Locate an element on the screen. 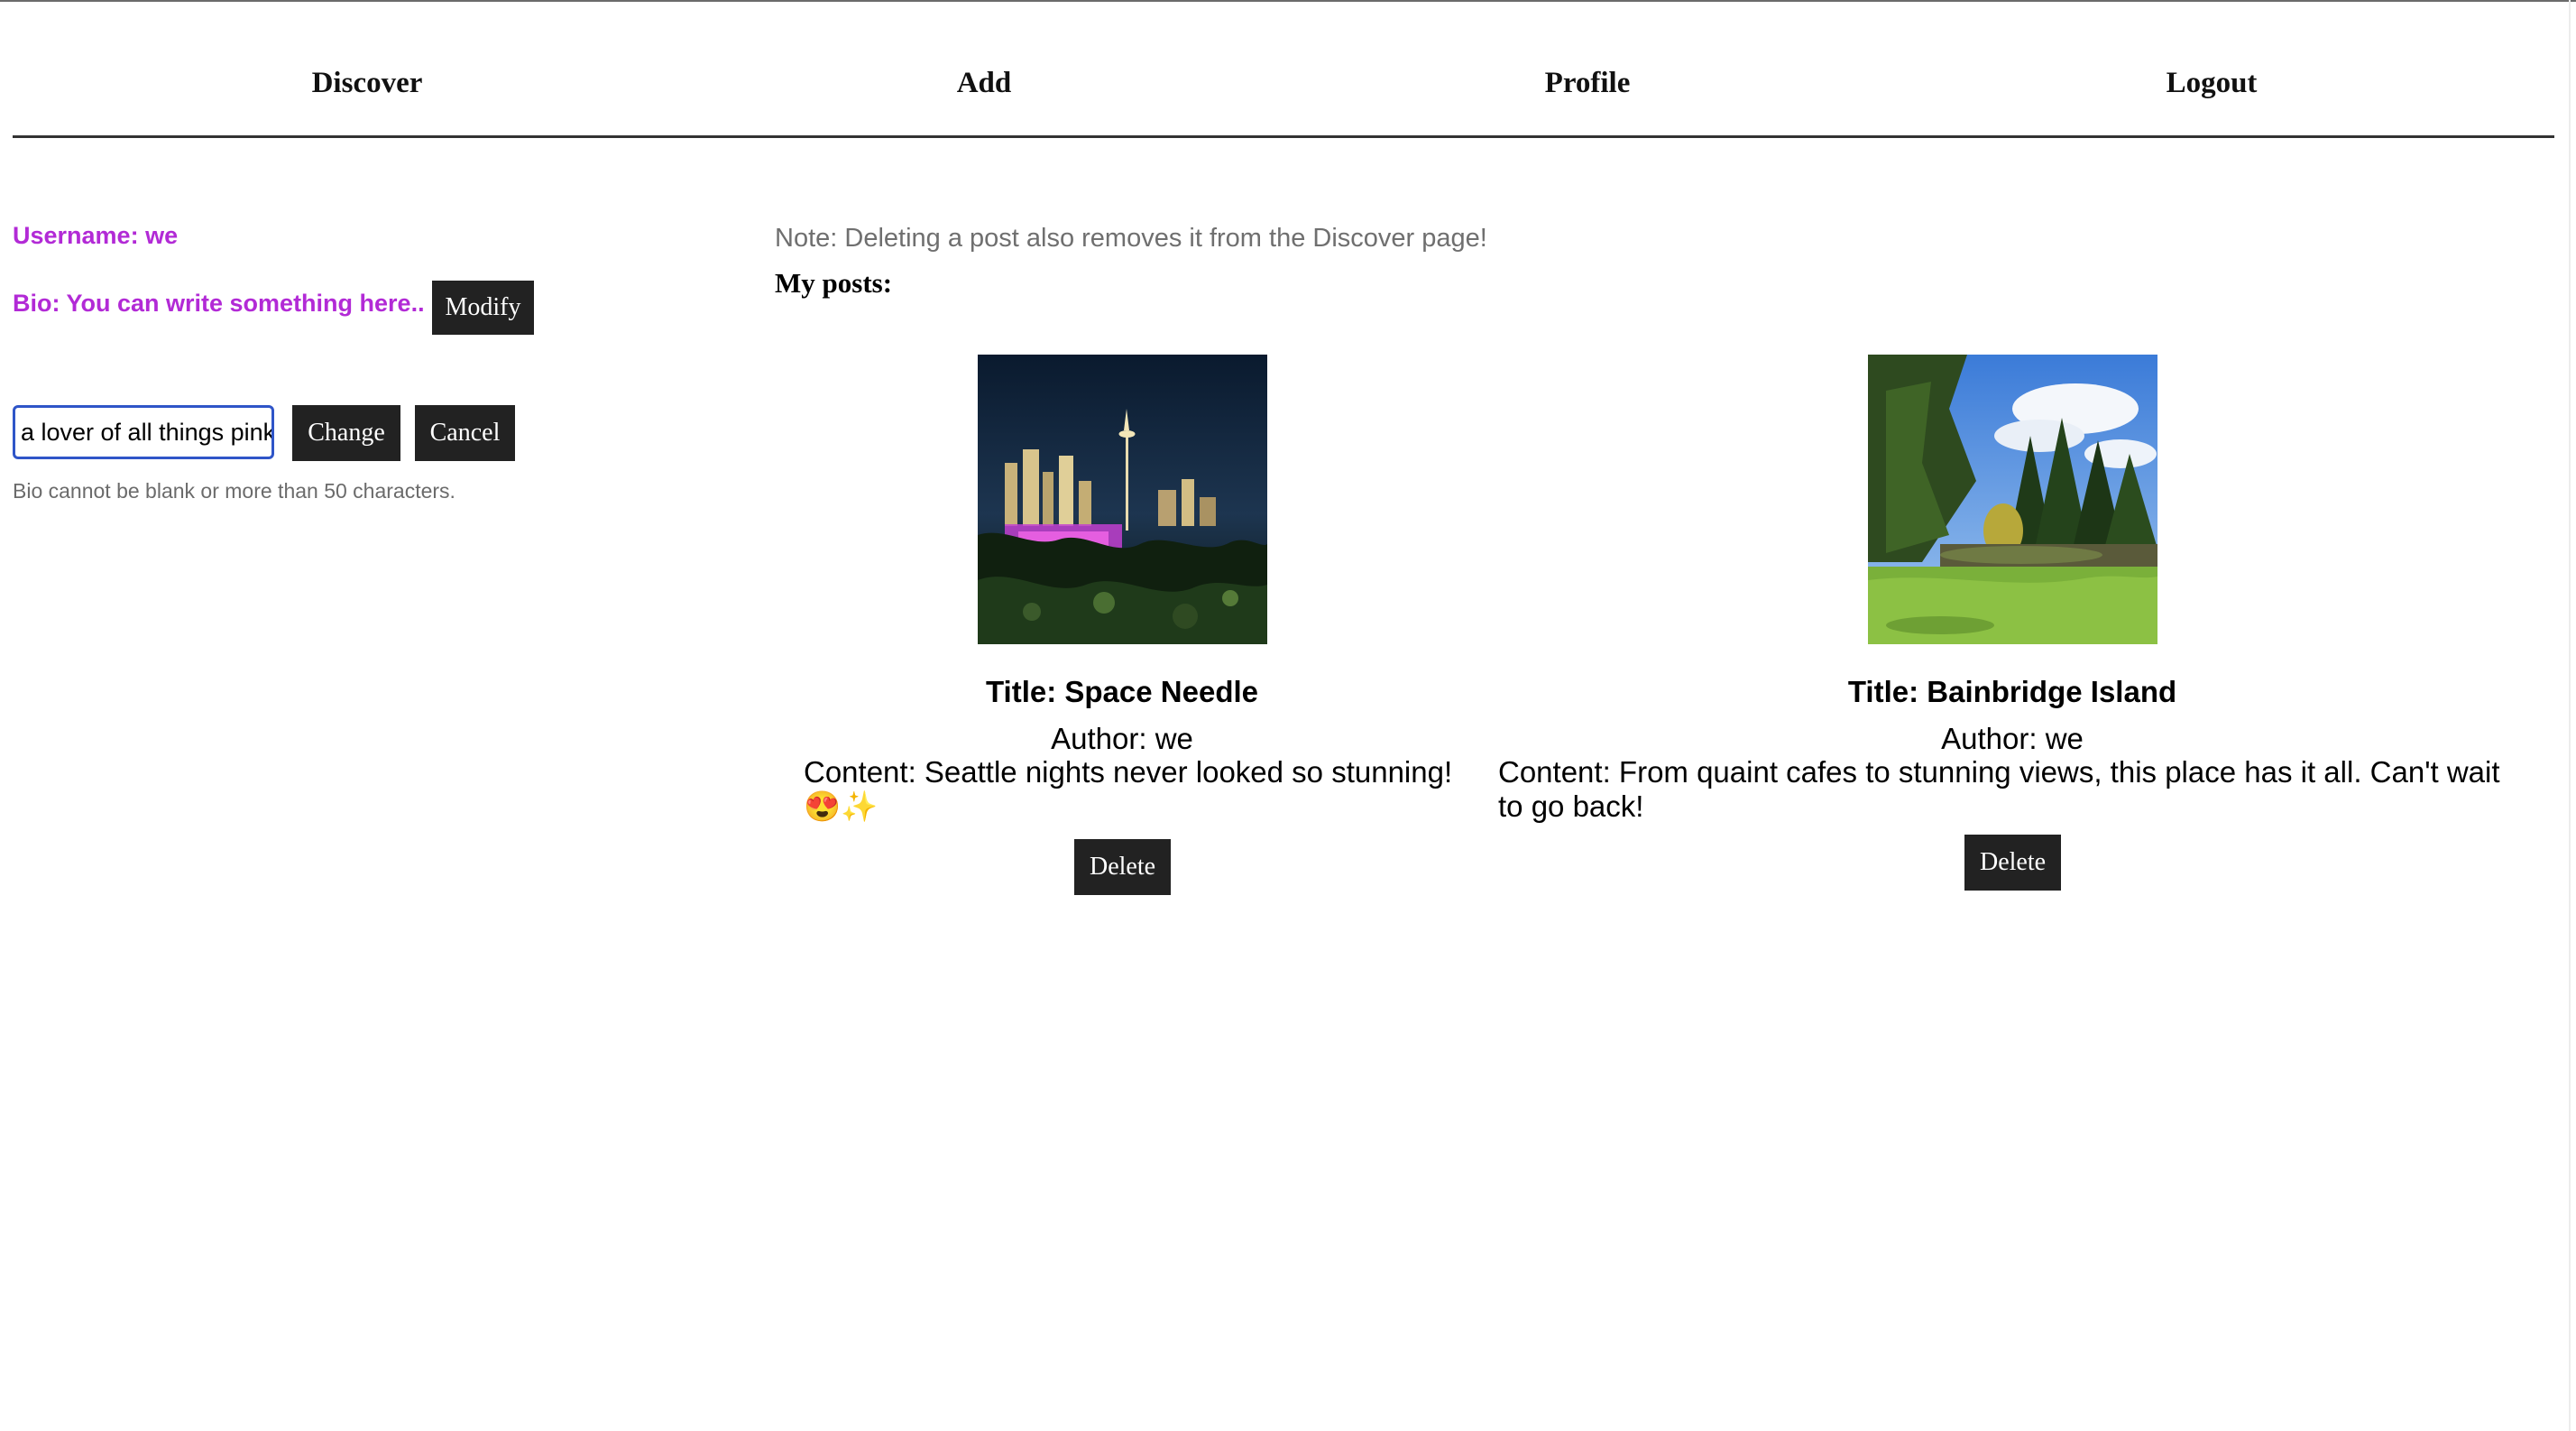 The image size is (2576, 1431). change-bio-button: Change is located at coordinates (346, 433).